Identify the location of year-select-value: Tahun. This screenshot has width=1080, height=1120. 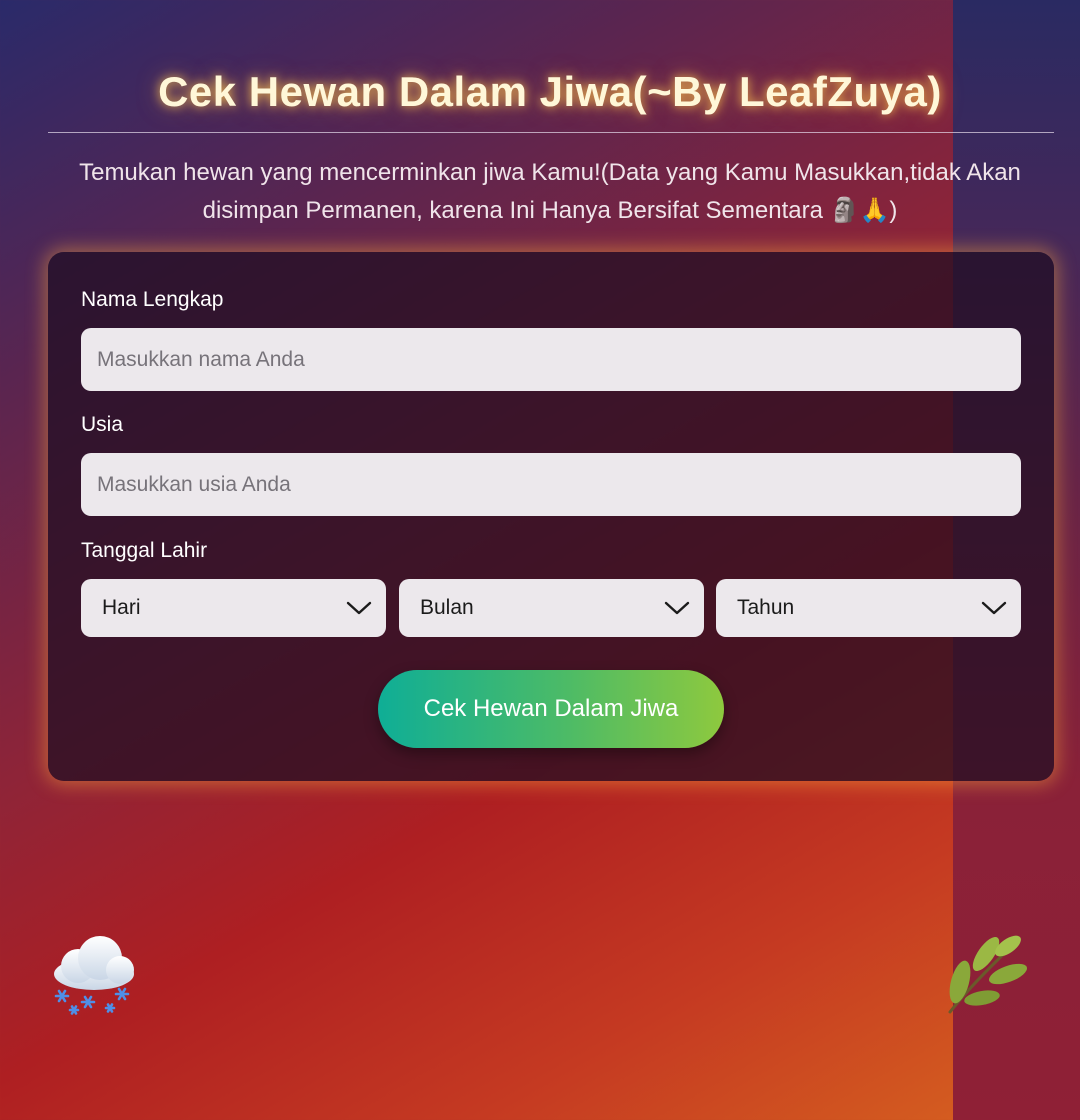
(766, 607).